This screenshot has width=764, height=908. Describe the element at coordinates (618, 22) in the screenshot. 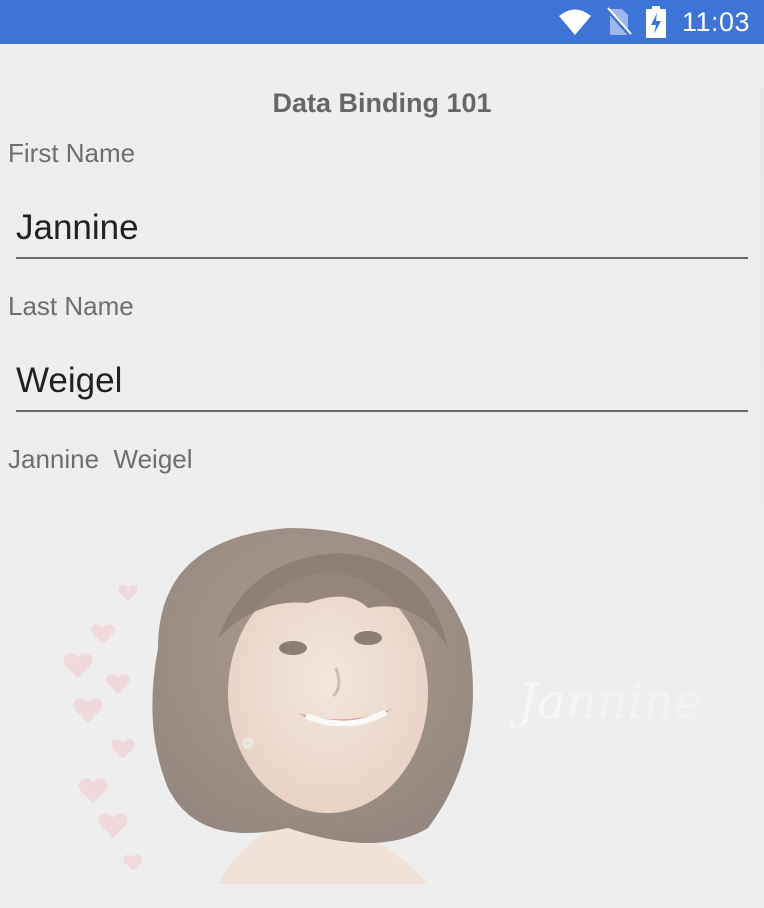

I see `no-sim-icon` at that location.